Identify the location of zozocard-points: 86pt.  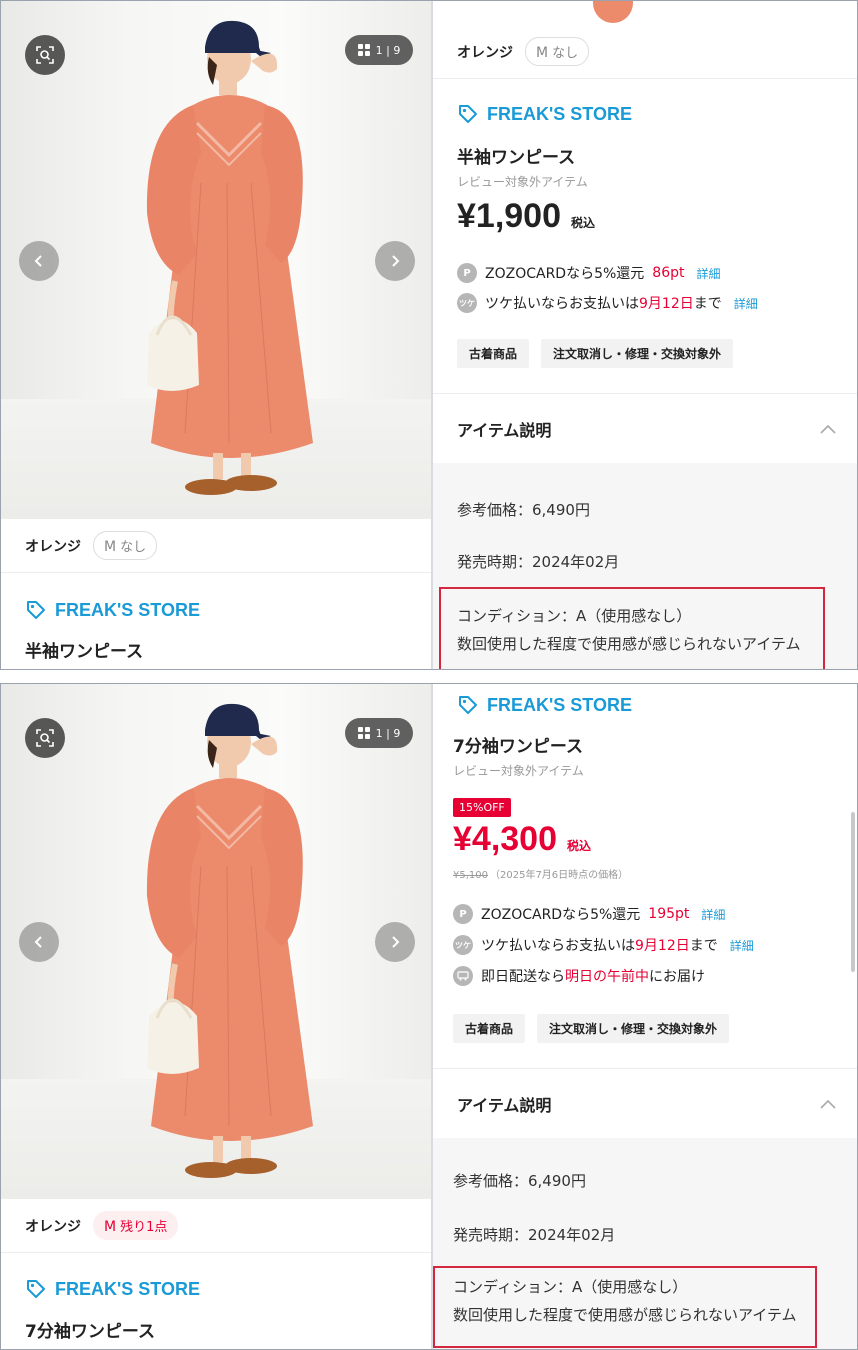
(668, 273).